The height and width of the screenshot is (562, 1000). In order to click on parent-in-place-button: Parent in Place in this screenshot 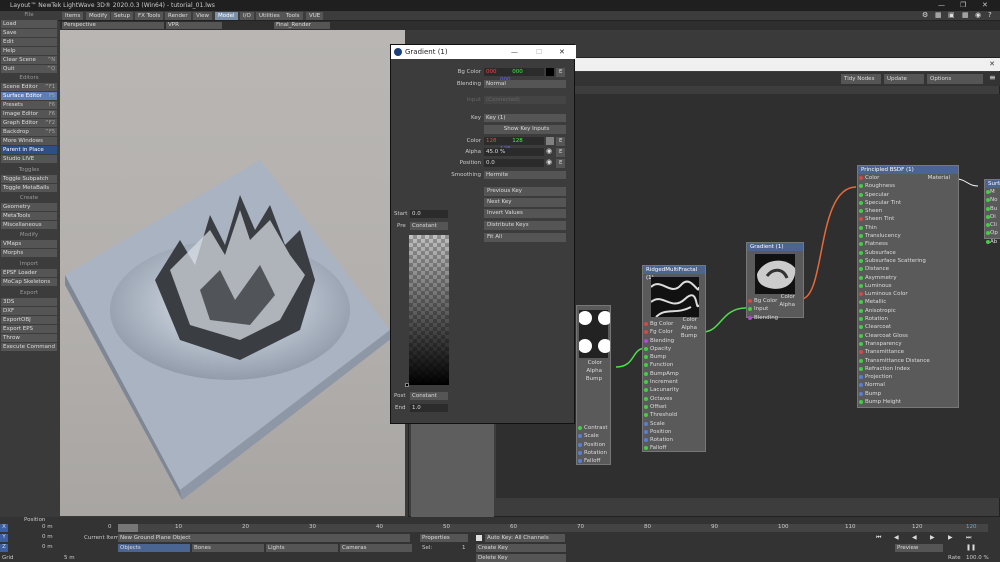, I will do `click(29, 150)`.